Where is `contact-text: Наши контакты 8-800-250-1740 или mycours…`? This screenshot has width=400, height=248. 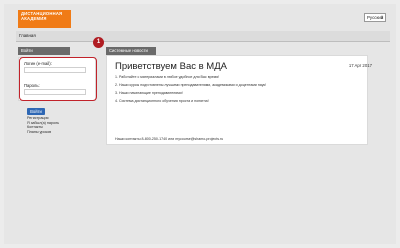
contact-text: Наши контакты 8-800-250-1740 или mycours… is located at coordinates (169, 139).